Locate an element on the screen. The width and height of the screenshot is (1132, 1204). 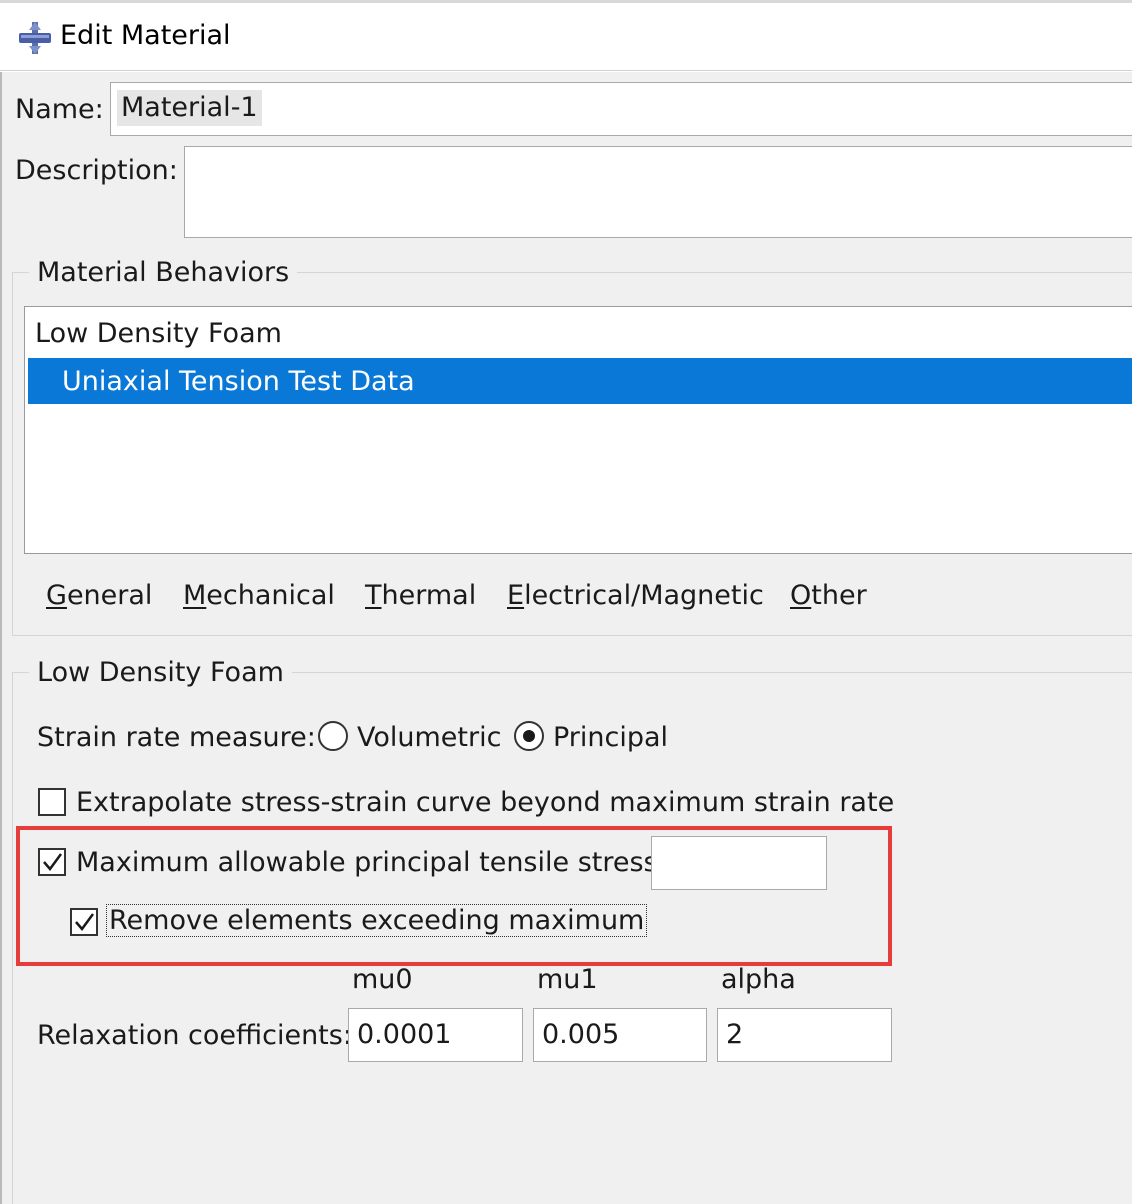
relaxation-label: Relaxation coefficients: is located at coordinates (194, 1035).